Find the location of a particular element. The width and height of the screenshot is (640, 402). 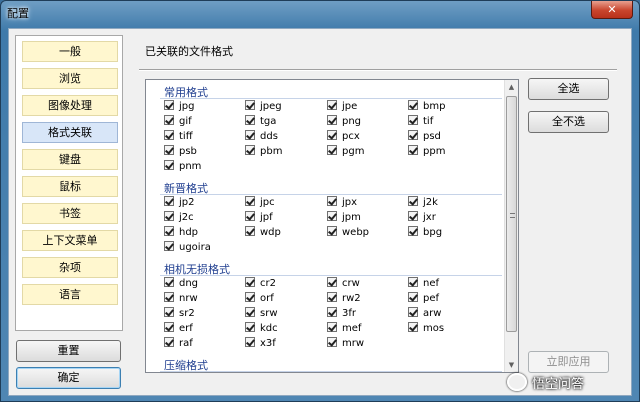

format-checkbox: tga is located at coordinates (260, 122).